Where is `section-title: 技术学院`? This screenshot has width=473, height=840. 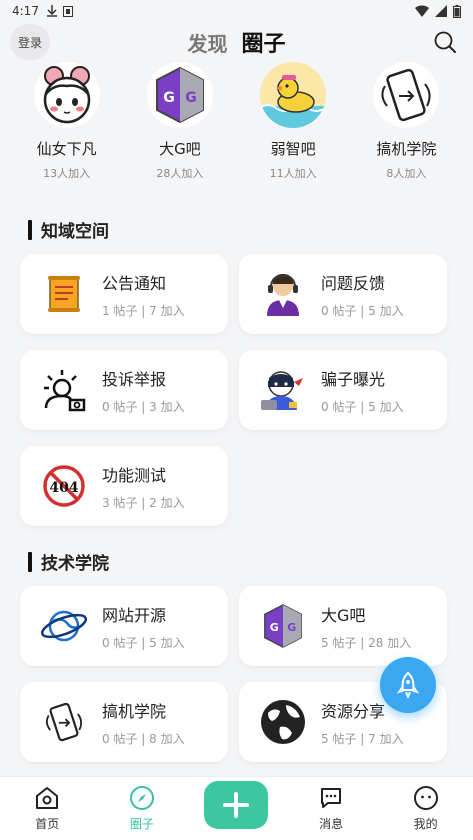 section-title: 技术学院 is located at coordinates (68, 561).